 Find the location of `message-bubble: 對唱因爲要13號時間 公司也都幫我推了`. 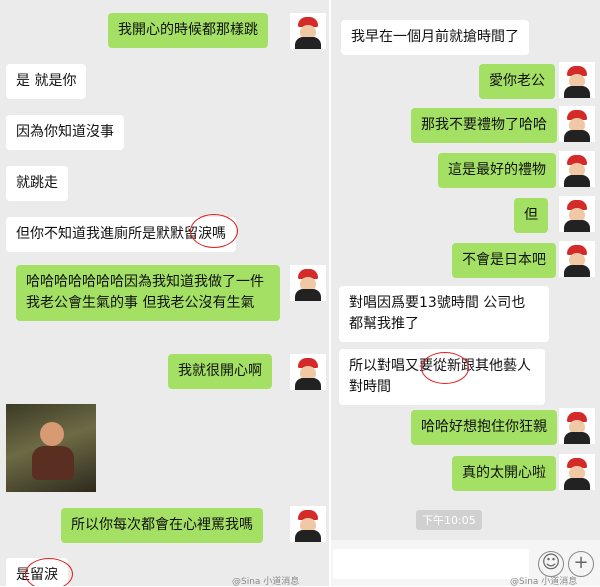

message-bubble: 對唱因爲要13號時間 公司也都幫我推了 is located at coordinates (444, 314).